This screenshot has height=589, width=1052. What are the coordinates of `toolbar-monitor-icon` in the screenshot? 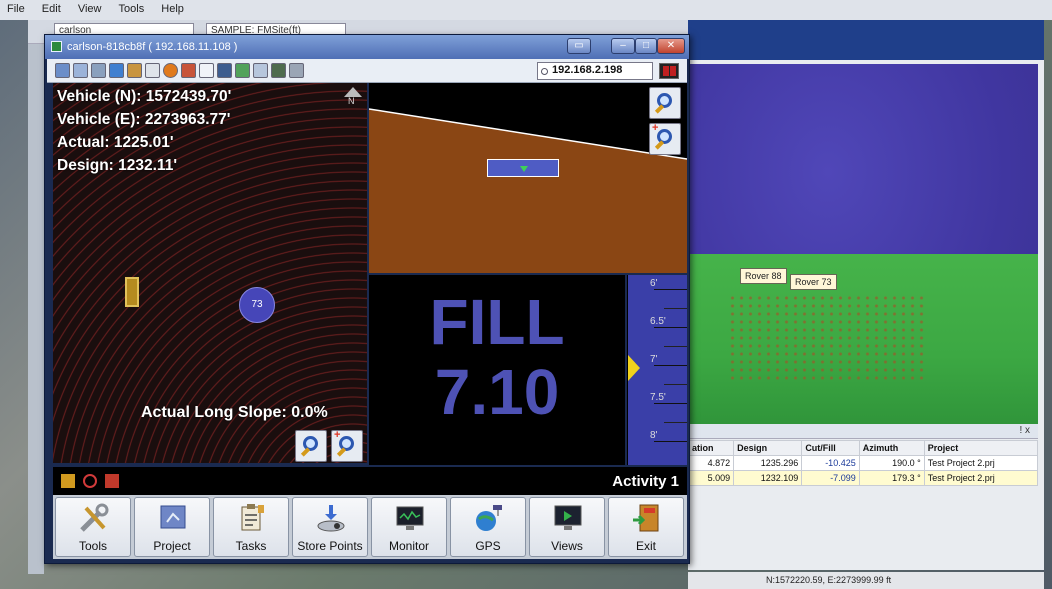 It's located at (224, 70).